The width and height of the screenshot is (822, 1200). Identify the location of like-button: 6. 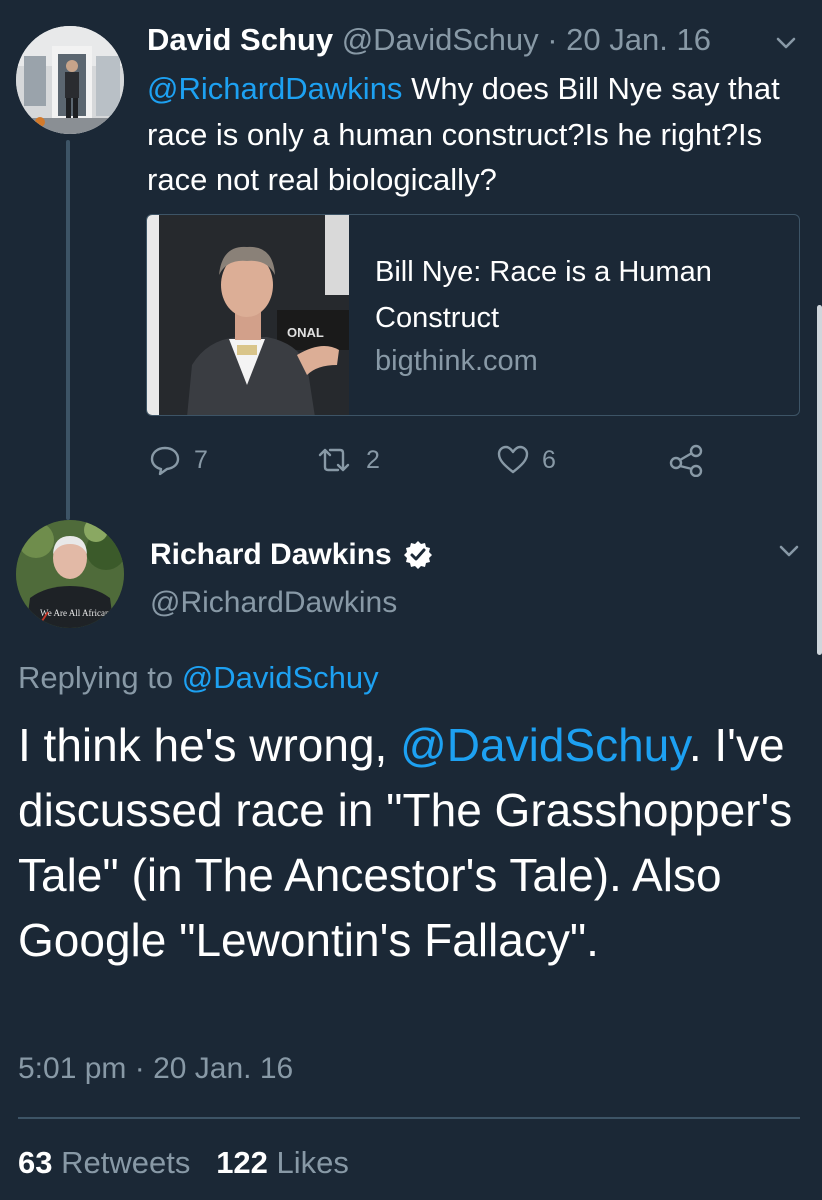
(526, 460).